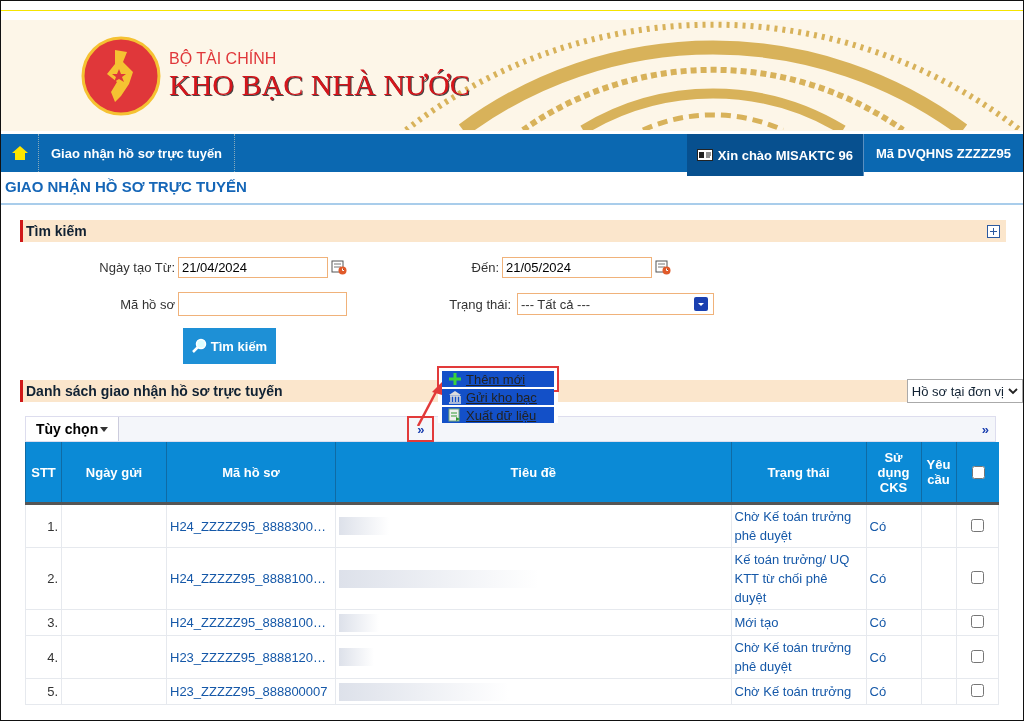  Describe the element at coordinates (533, 473) in the screenshot. I see `column-header: Tiêu đề` at that location.